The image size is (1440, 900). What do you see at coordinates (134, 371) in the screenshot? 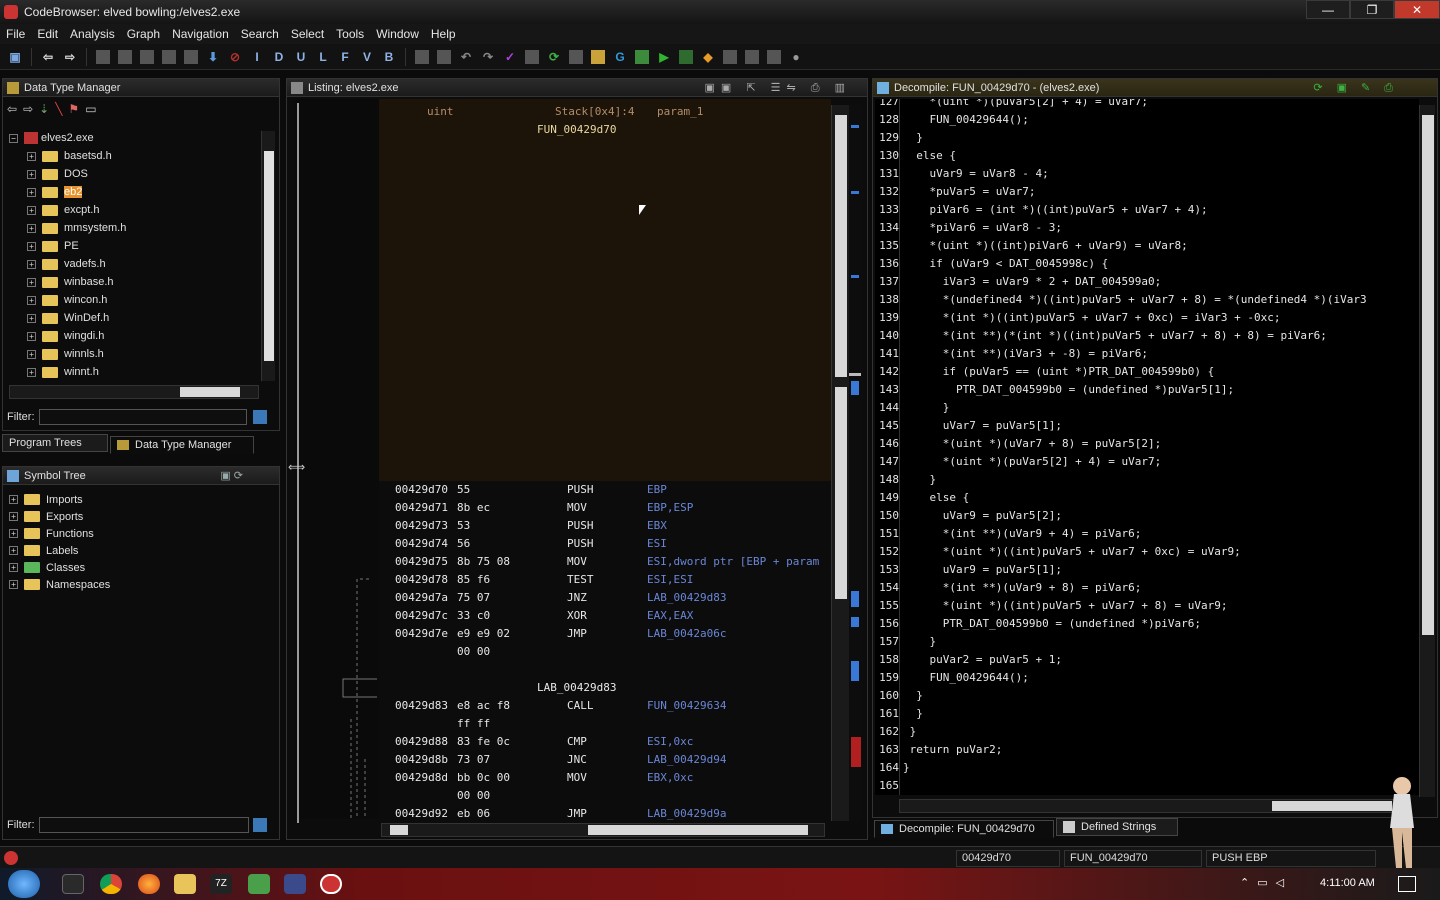
I see `dtm-tree-item: + winnt.h` at bounding box center [134, 371].